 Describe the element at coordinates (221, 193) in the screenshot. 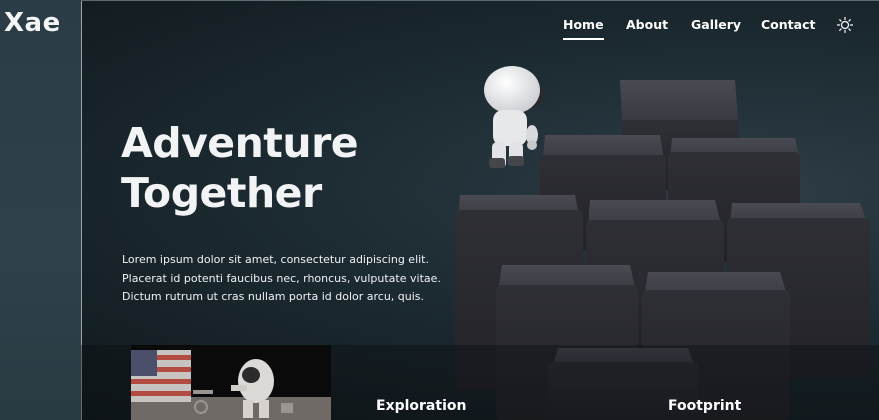

I see `hero-title-line-2: Together` at that location.